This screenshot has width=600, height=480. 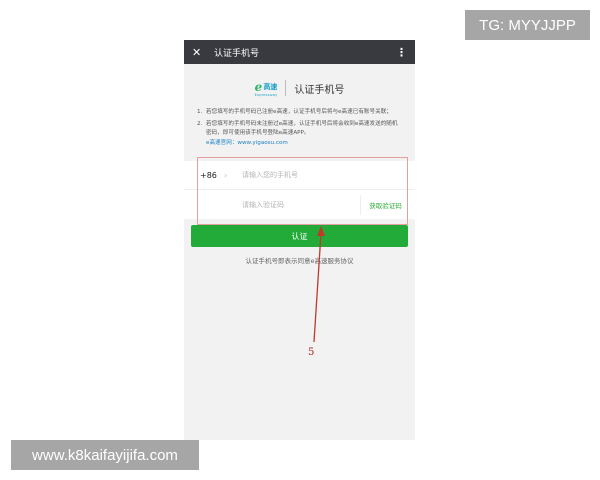 What do you see at coordinates (105, 455) in the screenshot?
I see `site-watermark: www.k8kaifayijifa.com` at bounding box center [105, 455].